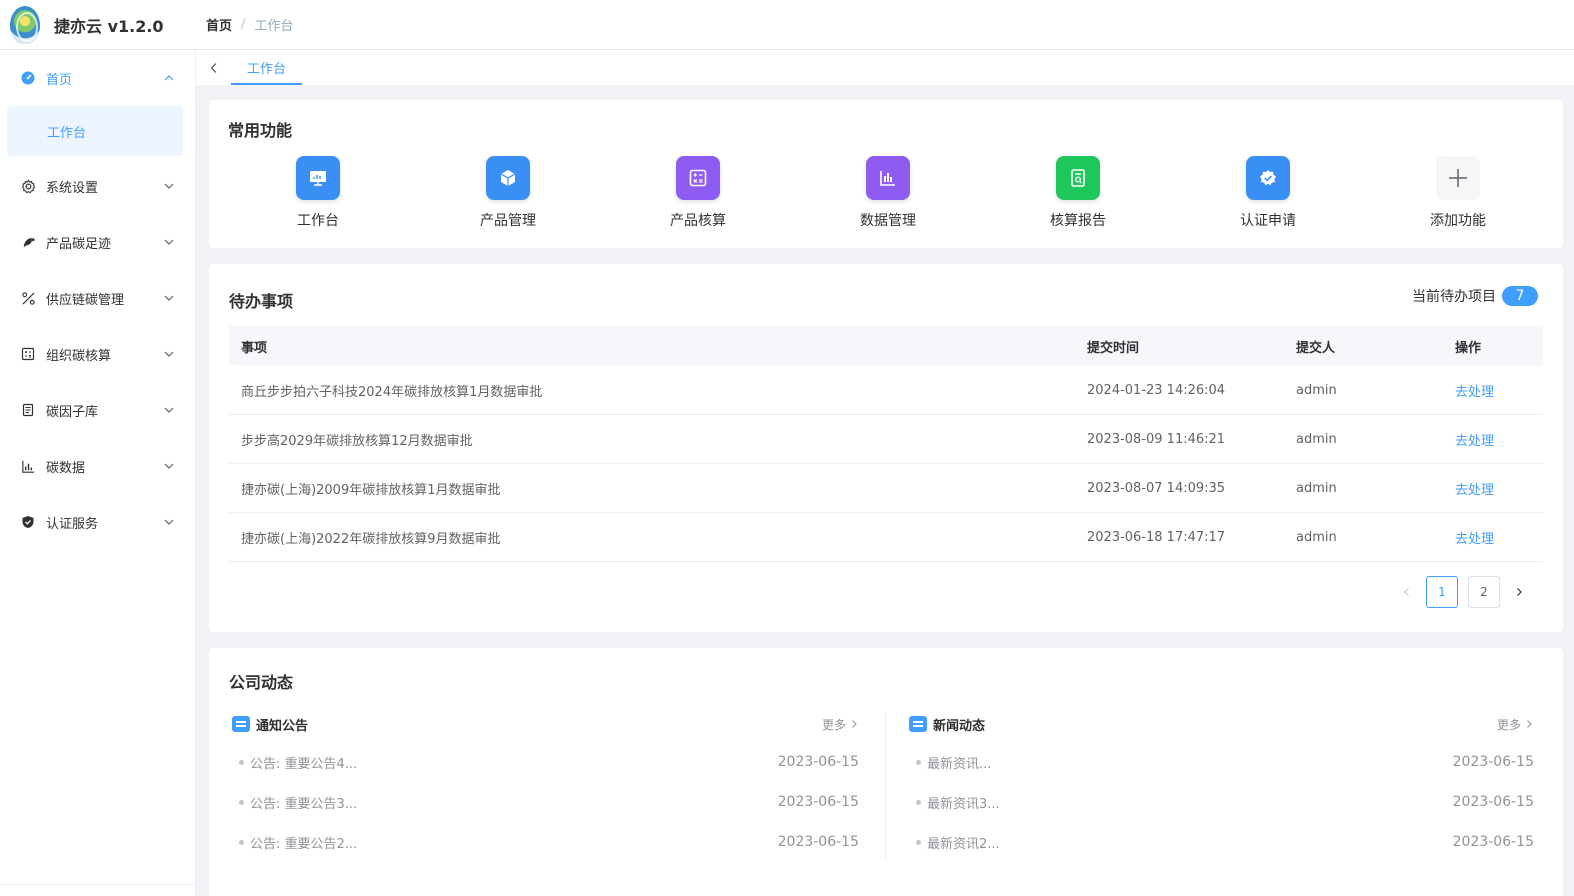 The image size is (1574, 896). Describe the element at coordinates (1220, 762) in the screenshot. I see `list-item: 最新资讯... 2023-06-15` at that location.